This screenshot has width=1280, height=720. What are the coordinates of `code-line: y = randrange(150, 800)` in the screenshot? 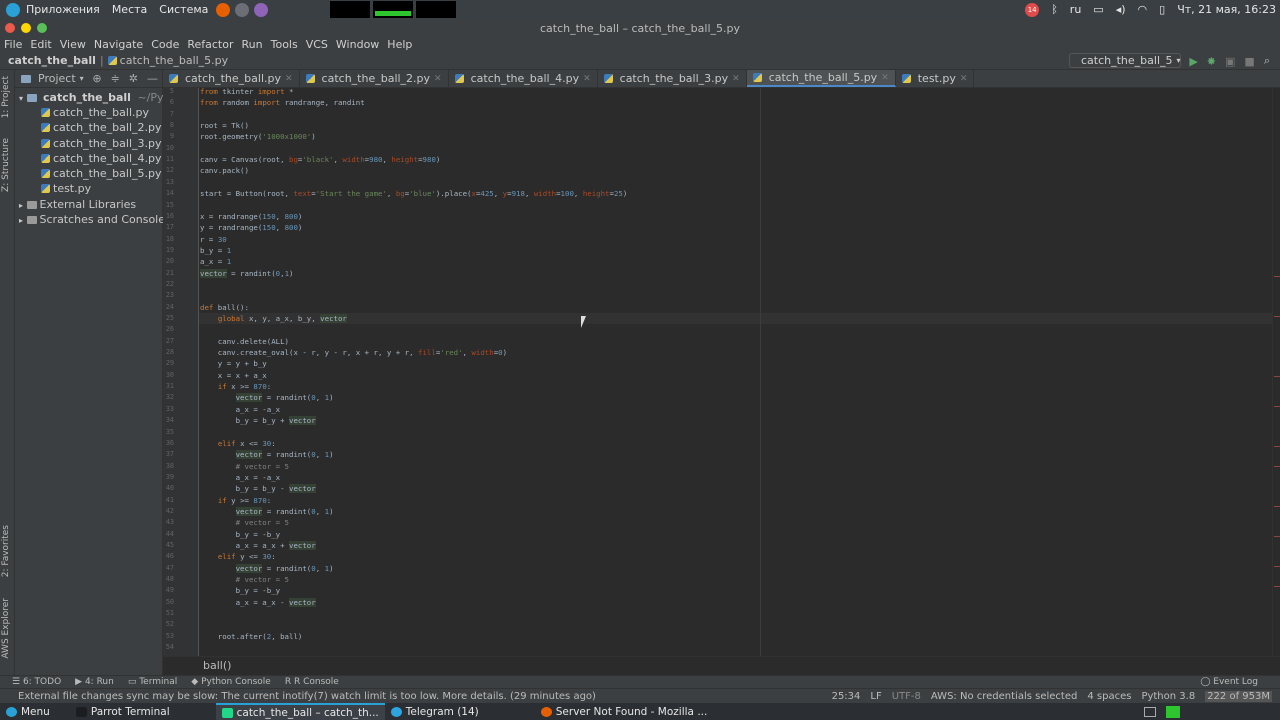 It's located at (251, 227).